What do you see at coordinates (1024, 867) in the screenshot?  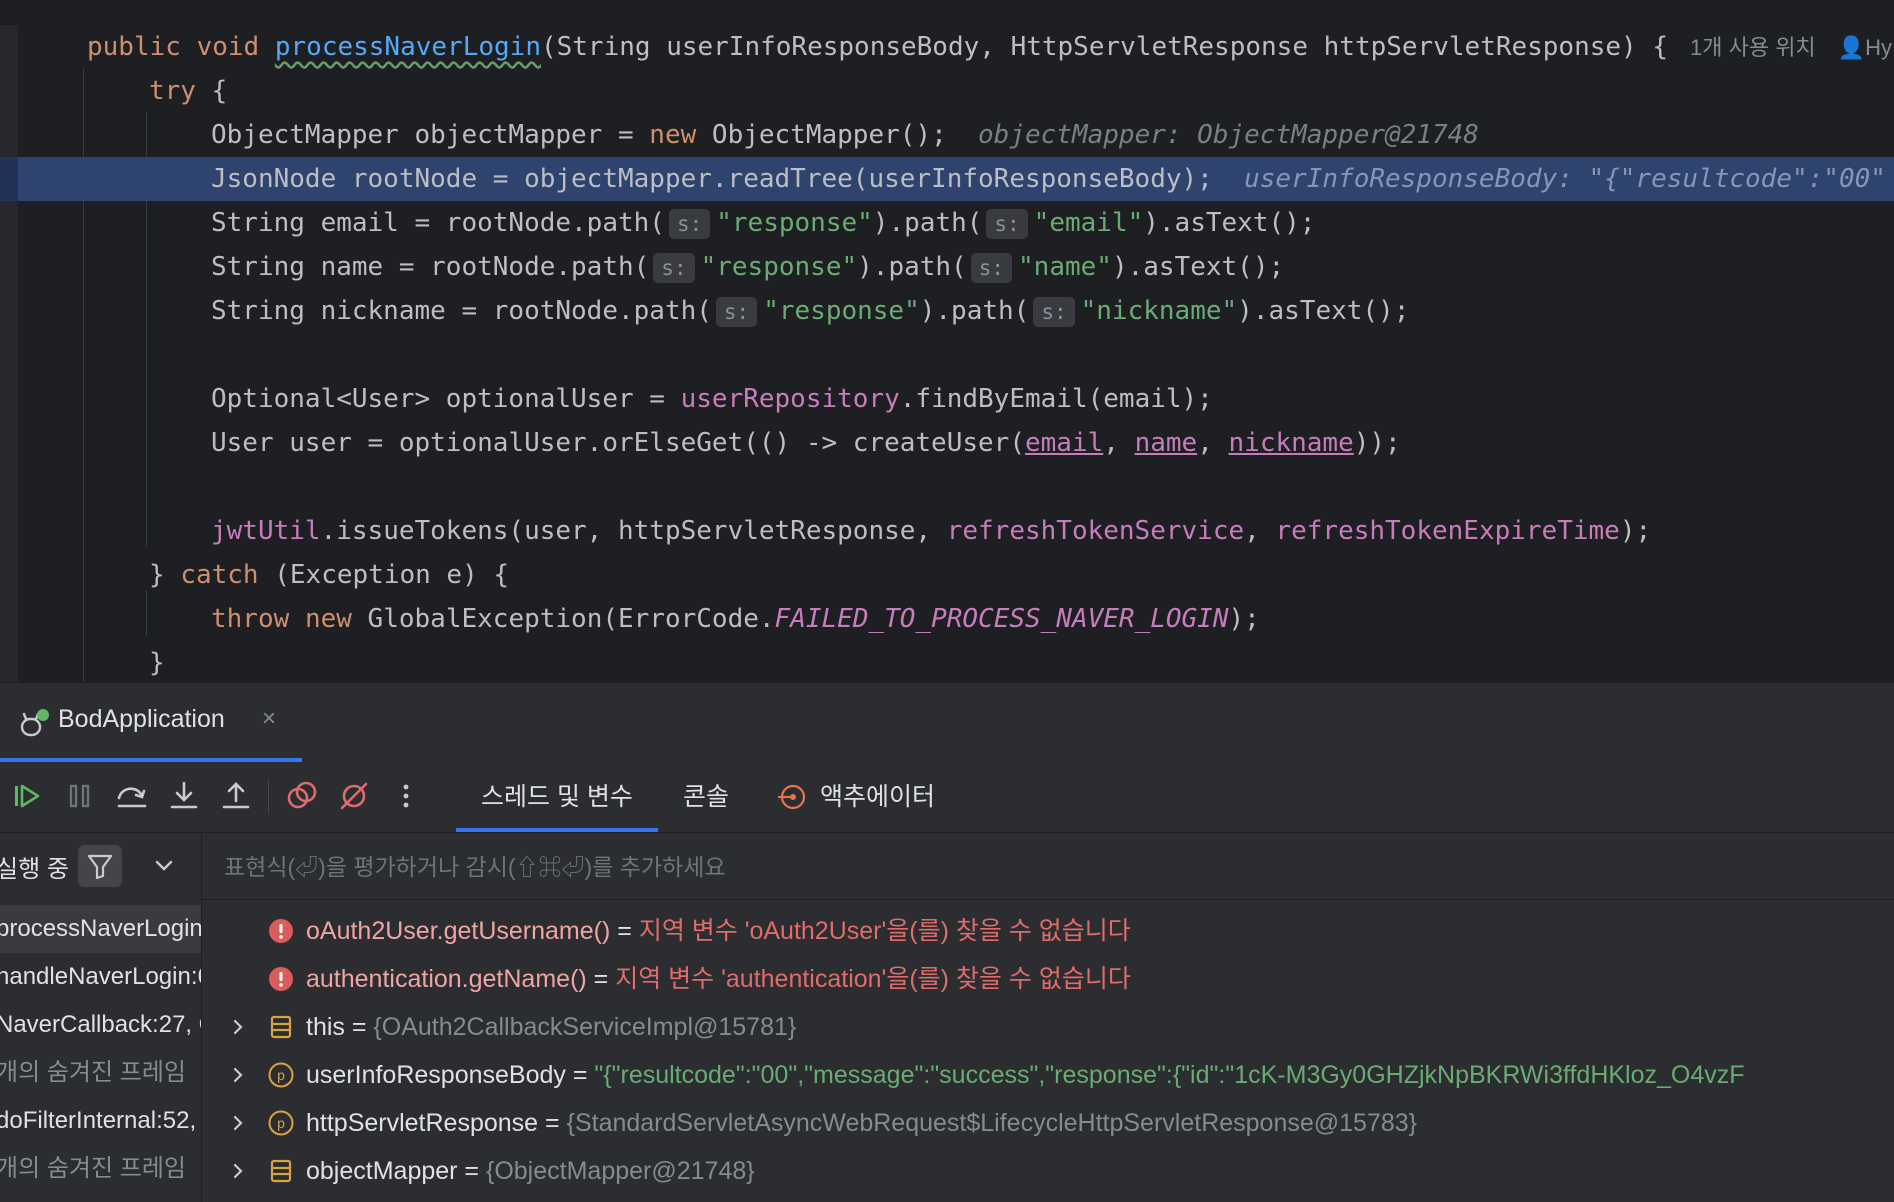 I see `evaluate-expression-input` at bounding box center [1024, 867].